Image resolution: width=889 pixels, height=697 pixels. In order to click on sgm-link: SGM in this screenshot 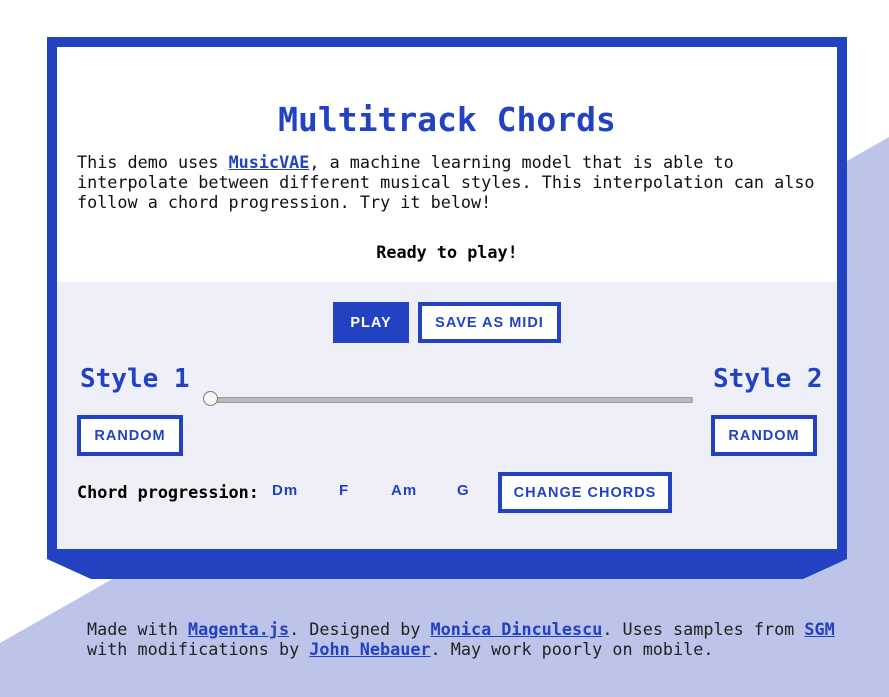, I will do `click(819, 629)`.